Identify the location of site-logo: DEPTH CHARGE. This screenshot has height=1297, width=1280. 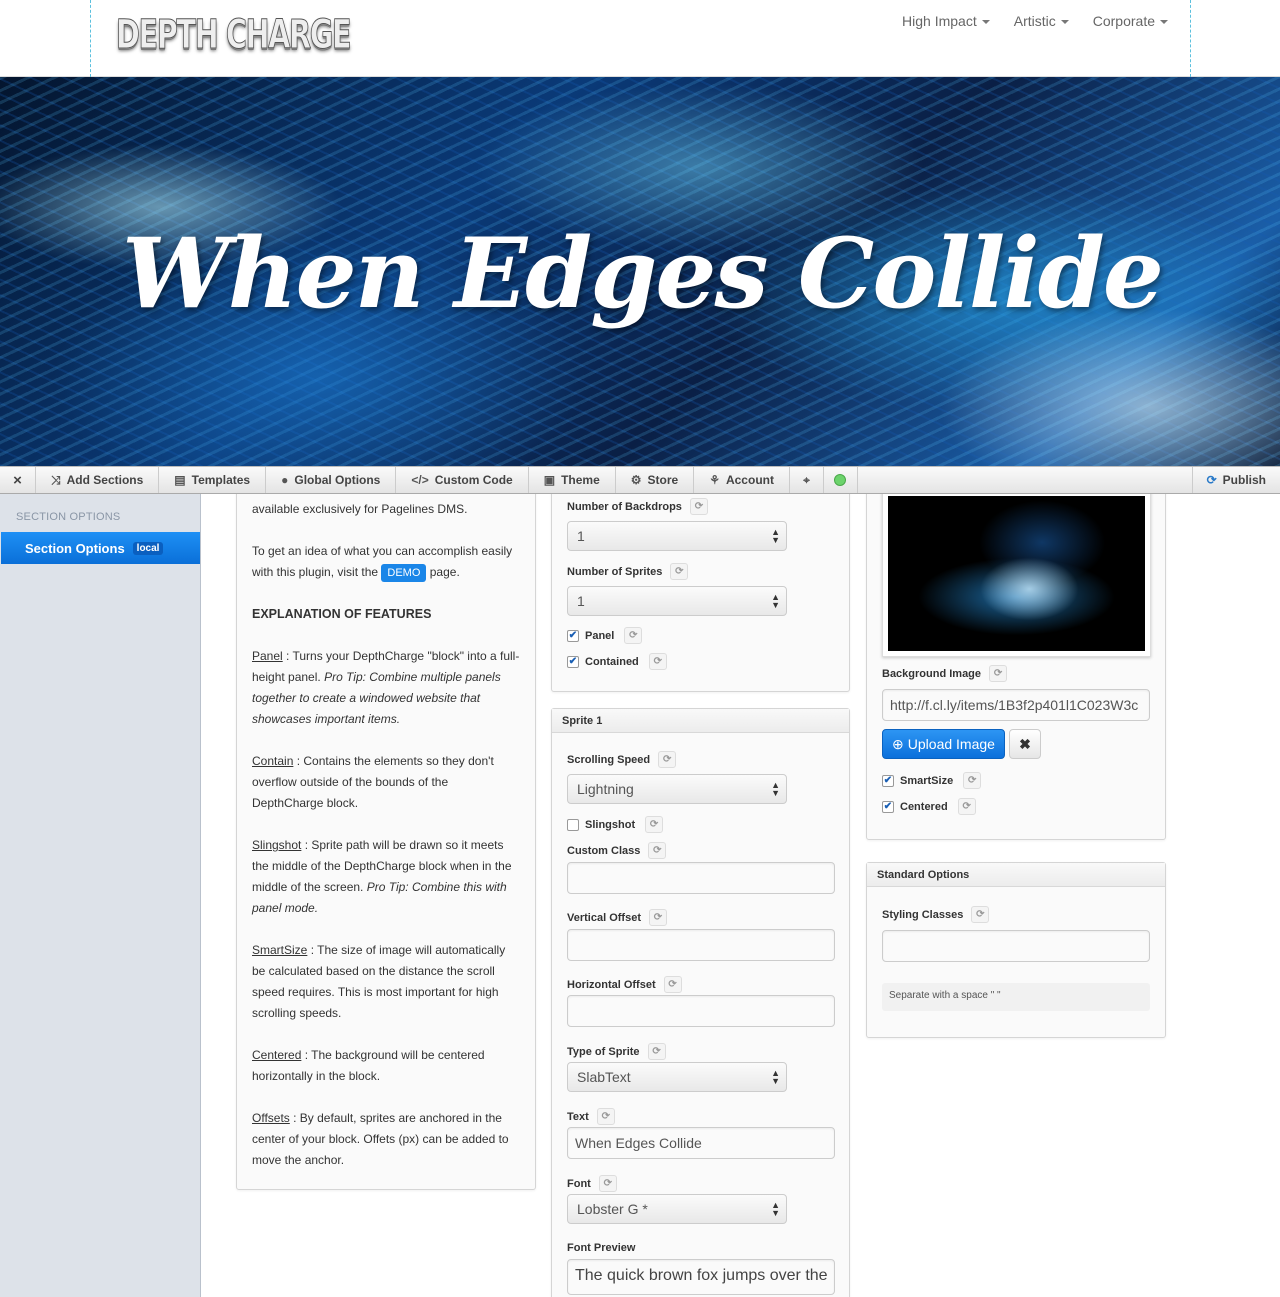
(234, 35).